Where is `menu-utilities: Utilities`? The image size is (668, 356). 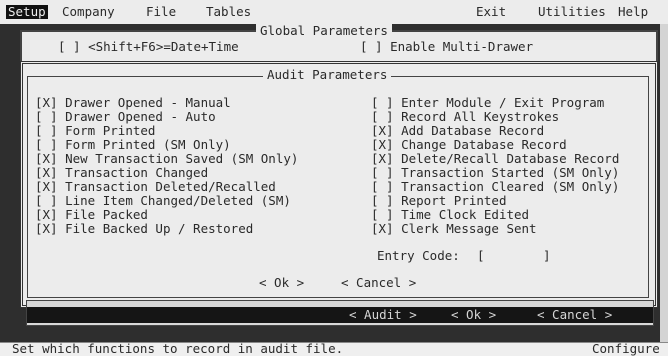 menu-utilities: Utilities is located at coordinates (572, 12).